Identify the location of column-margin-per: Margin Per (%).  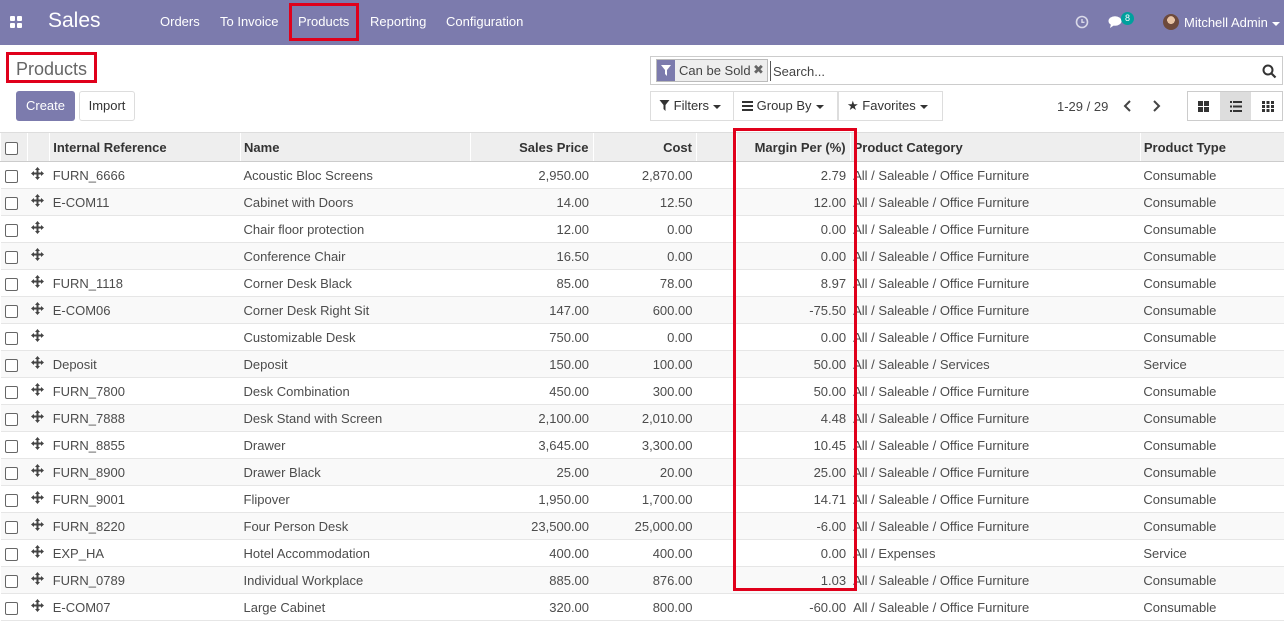
(793, 147).